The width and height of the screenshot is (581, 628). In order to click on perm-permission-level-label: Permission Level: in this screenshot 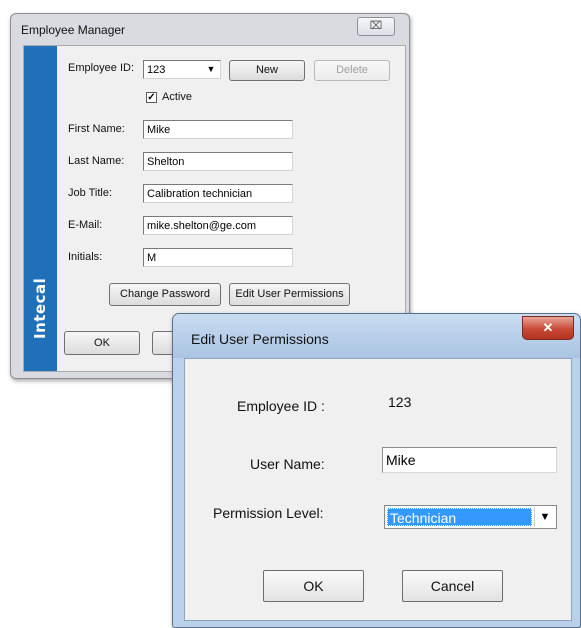, I will do `click(268, 513)`.